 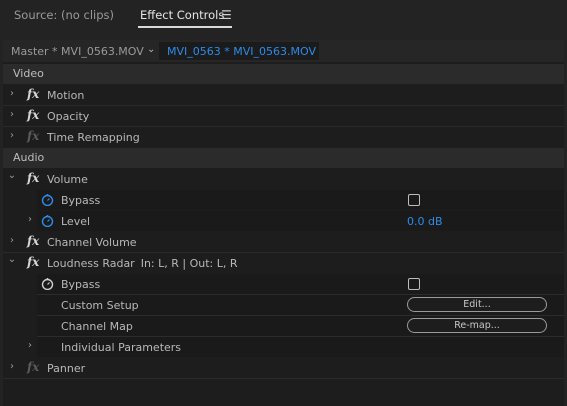 I want to click on param-row-loudness-bypass: Bypass, so click(x=283, y=284).